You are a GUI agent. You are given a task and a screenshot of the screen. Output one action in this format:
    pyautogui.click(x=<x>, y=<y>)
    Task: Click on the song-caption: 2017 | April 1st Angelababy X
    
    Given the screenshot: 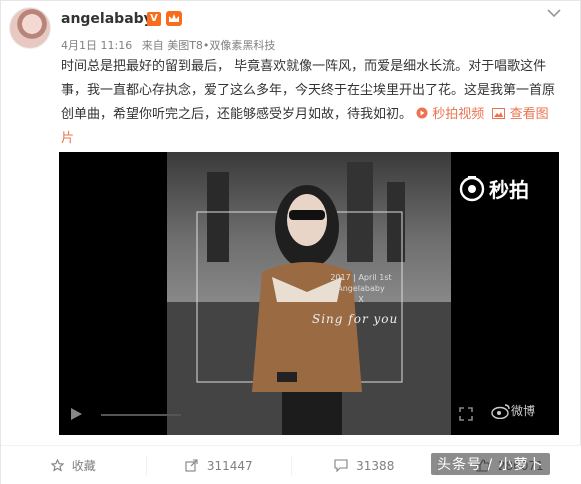 What is the action you would take?
    pyautogui.click(x=361, y=288)
    